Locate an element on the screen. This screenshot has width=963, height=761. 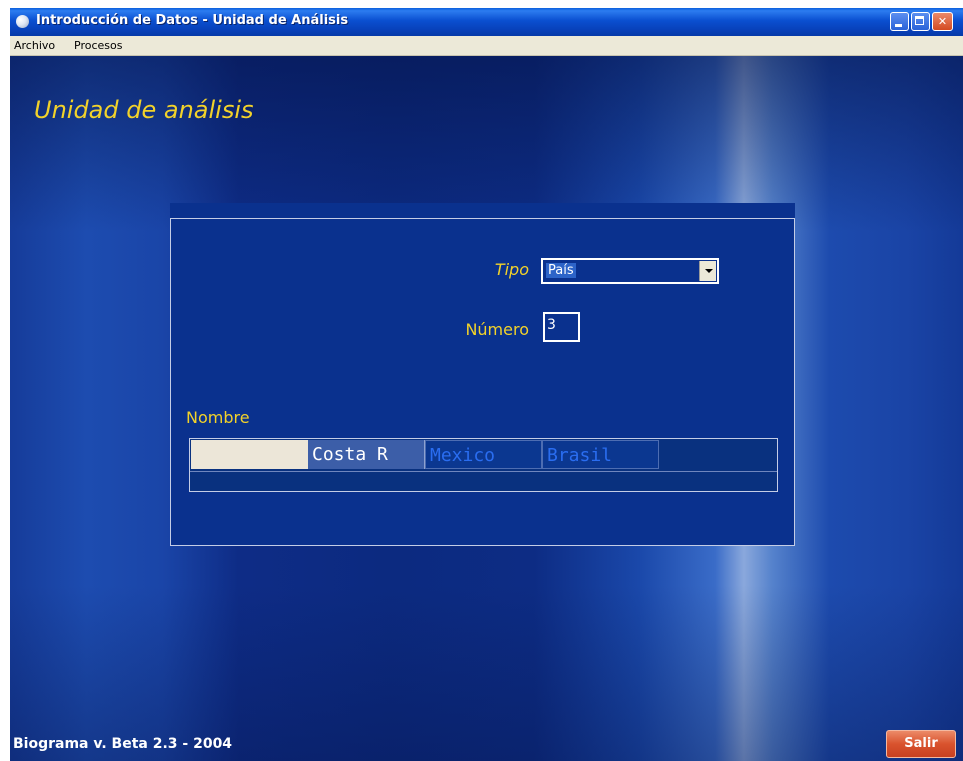
grid-row-divider is located at coordinates (483, 471).